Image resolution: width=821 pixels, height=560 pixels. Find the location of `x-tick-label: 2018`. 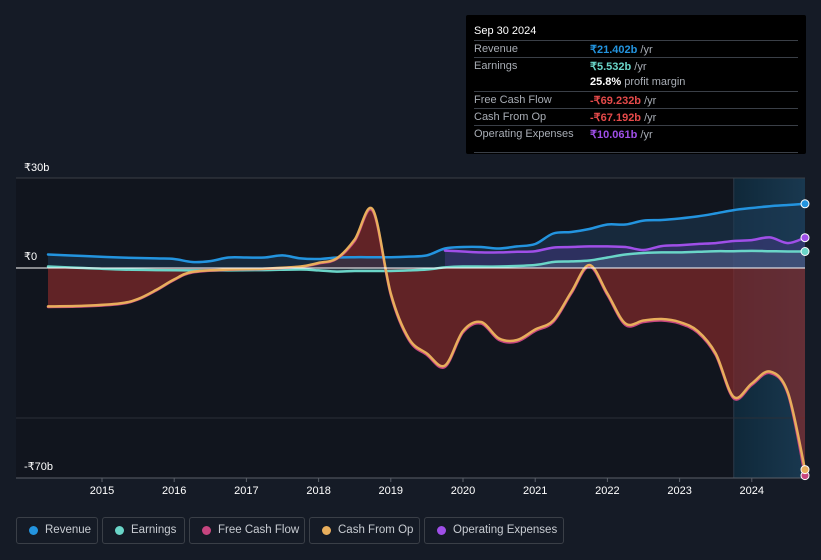

x-tick-label: 2018 is located at coordinates (318, 491).